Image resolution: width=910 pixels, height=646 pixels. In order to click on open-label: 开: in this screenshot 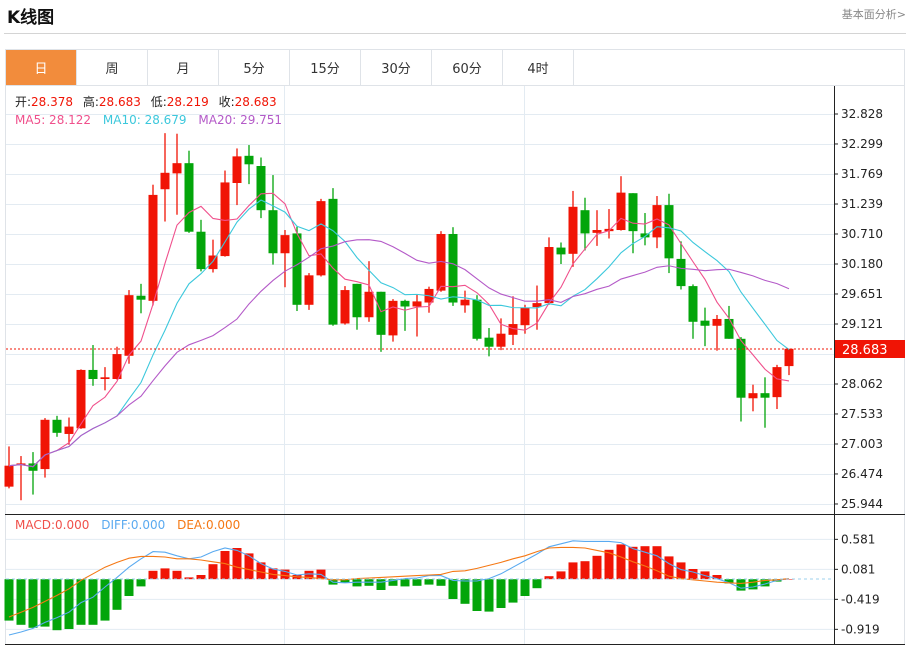, I will do `click(23, 102)`.